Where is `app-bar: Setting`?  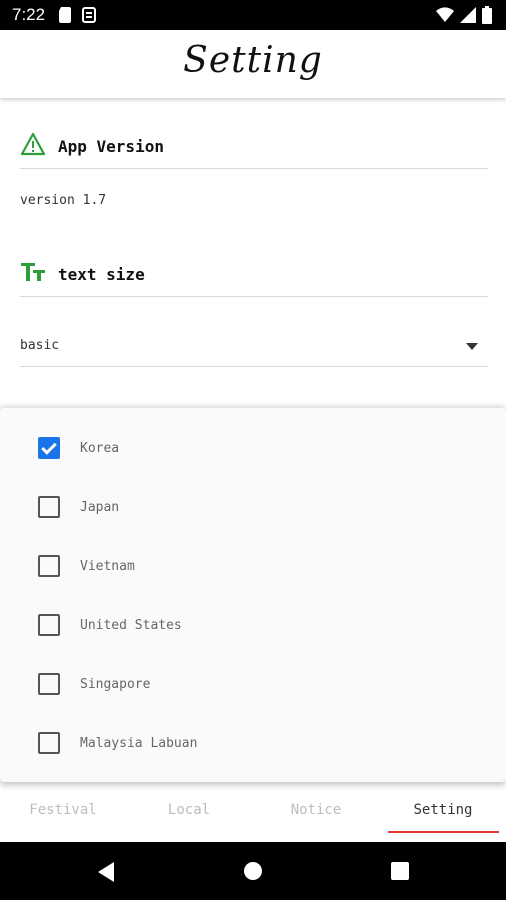
app-bar: Setting is located at coordinates (253, 64).